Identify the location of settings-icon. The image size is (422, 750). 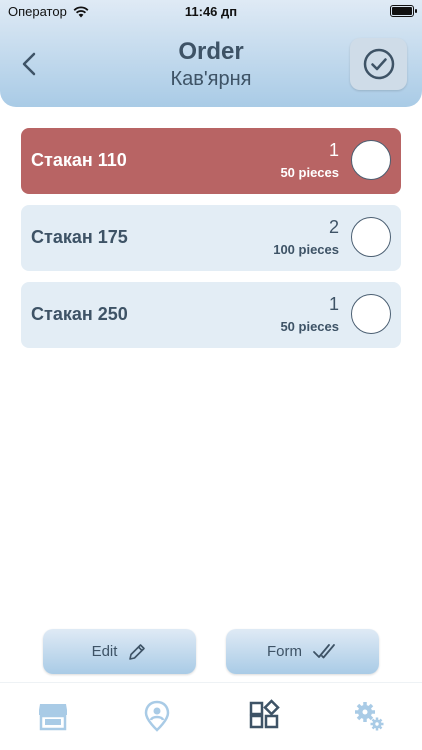
(369, 716).